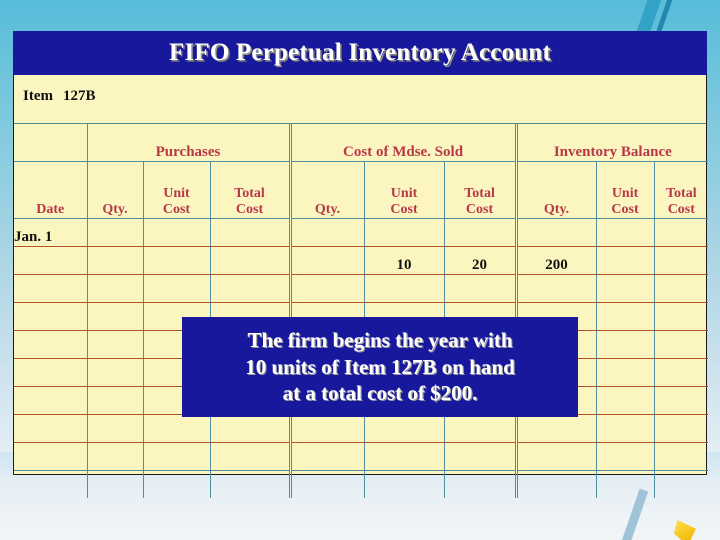 This screenshot has width=720, height=540. Describe the element at coordinates (50, 260) in the screenshot. I see `cell-date` at that location.